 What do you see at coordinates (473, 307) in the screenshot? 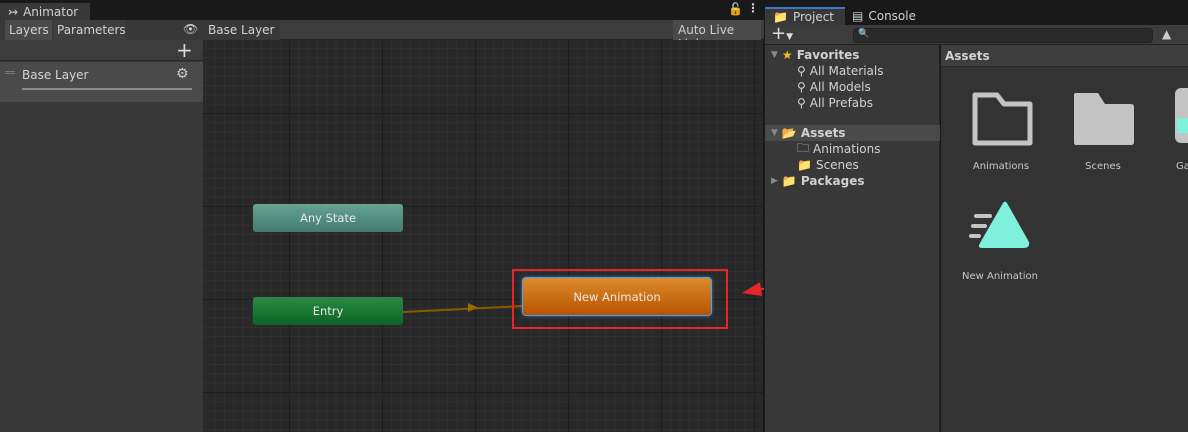
I see `transition-arrow-icon` at bounding box center [473, 307].